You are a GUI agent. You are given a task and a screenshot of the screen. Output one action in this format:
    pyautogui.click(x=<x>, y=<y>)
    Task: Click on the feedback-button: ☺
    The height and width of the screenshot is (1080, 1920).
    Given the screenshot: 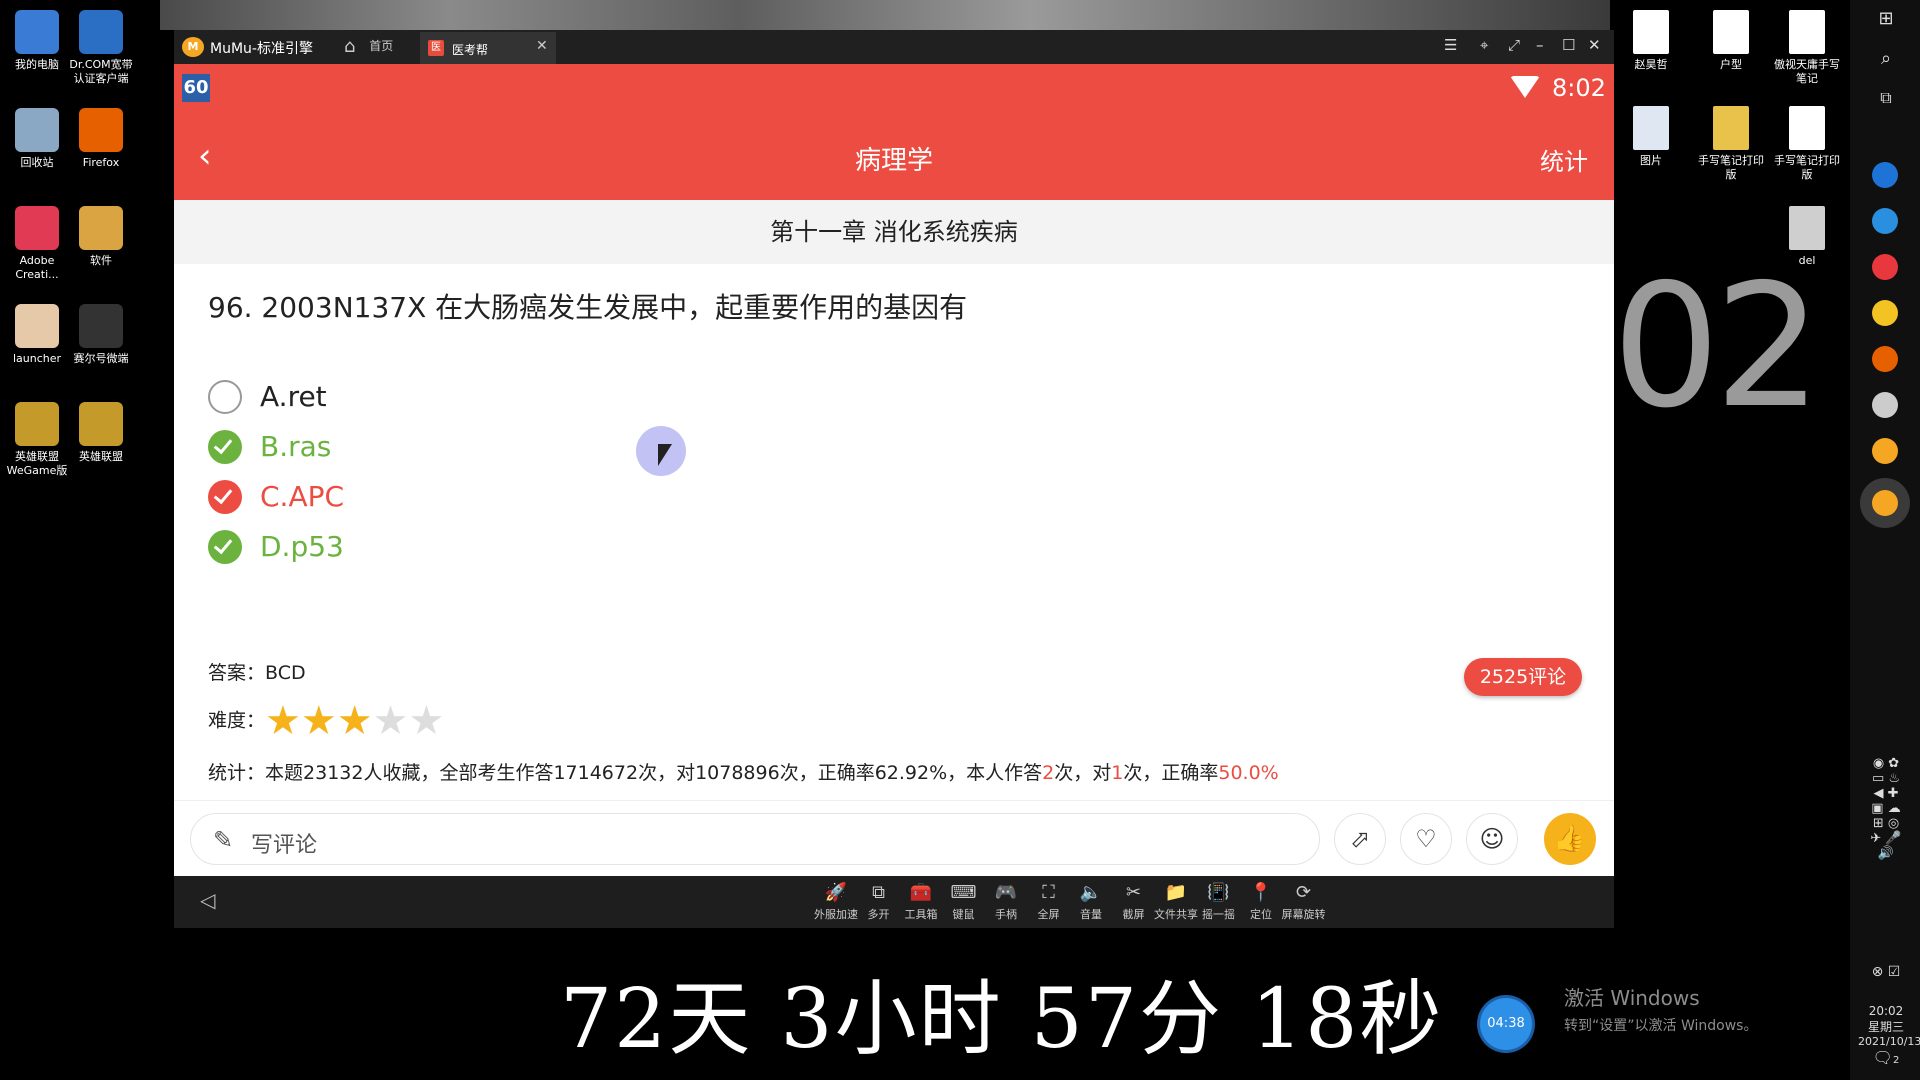 What is the action you would take?
    pyautogui.click(x=1492, y=839)
    